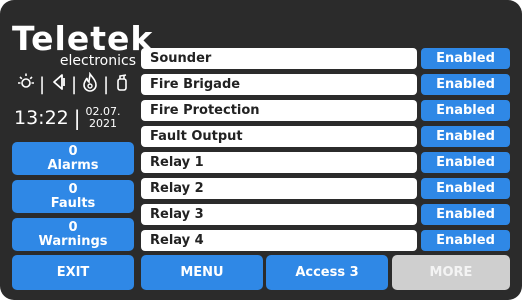 The height and width of the screenshot is (300, 522). Describe the element at coordinates (73, 165) in the screenshot. I see `alarms-label: Alarms` at that location.